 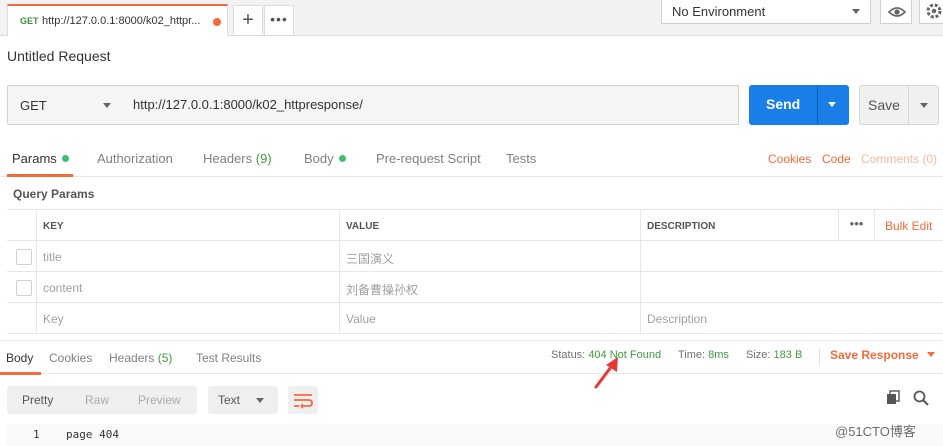 I want to click on search-icon, so click(x=921, y=398).